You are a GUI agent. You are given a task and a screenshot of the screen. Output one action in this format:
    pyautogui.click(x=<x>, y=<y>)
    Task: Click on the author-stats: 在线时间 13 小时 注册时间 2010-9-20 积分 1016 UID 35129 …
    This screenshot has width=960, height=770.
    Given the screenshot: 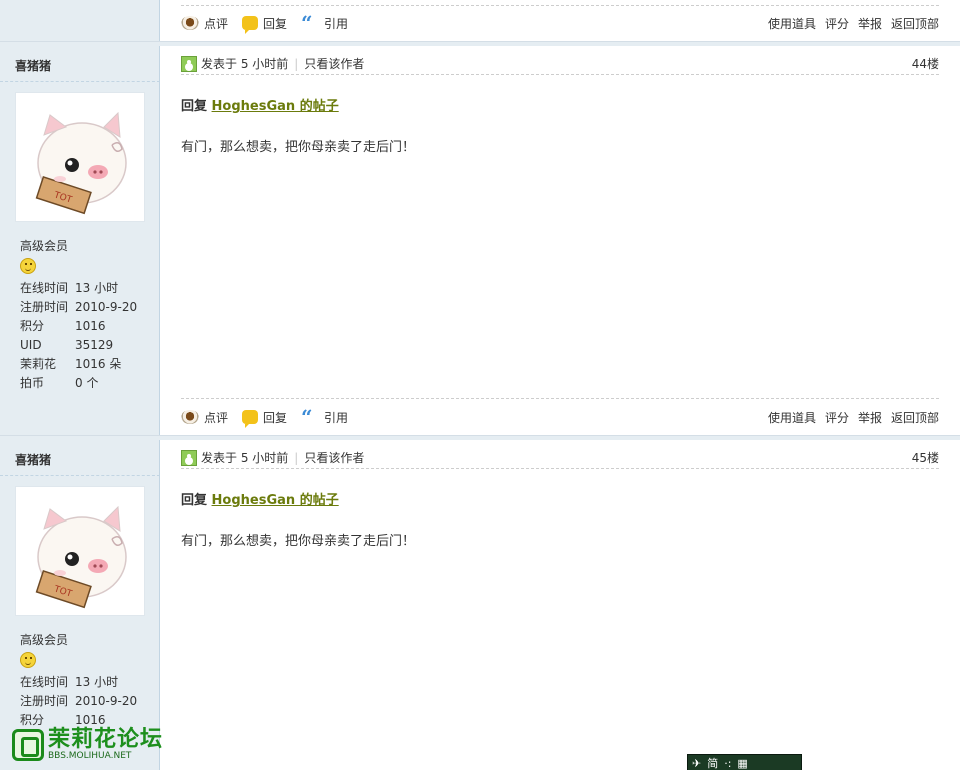 What is the action you would take?
    pyautogui.click(x=78, y=336)
    